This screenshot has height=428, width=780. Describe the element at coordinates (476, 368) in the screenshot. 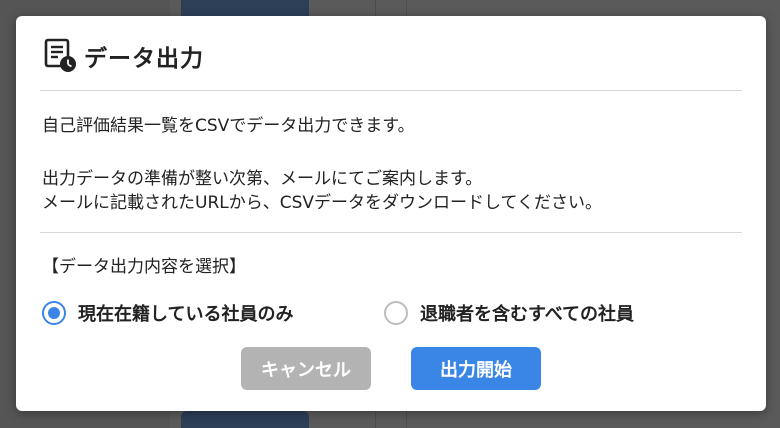

I see `start-export-button: 出力開始` at that location.